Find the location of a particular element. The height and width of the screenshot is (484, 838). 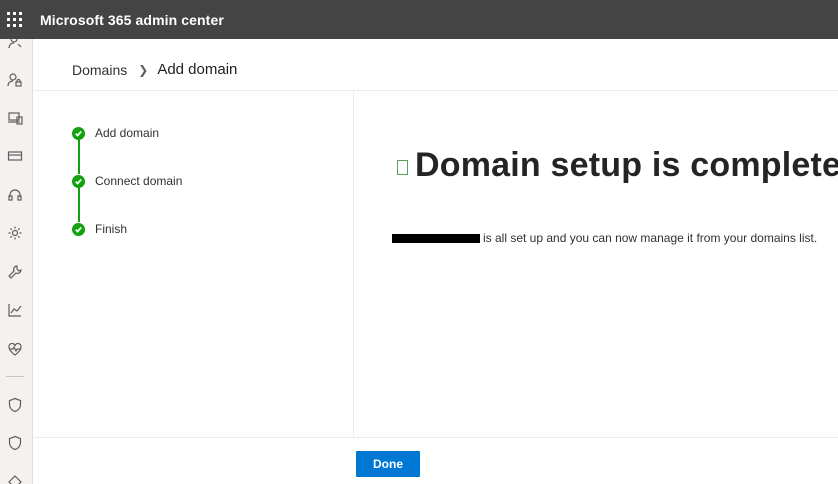

breadcrumb: Domains ❯ Add domain is located at coordinates (154, 69).